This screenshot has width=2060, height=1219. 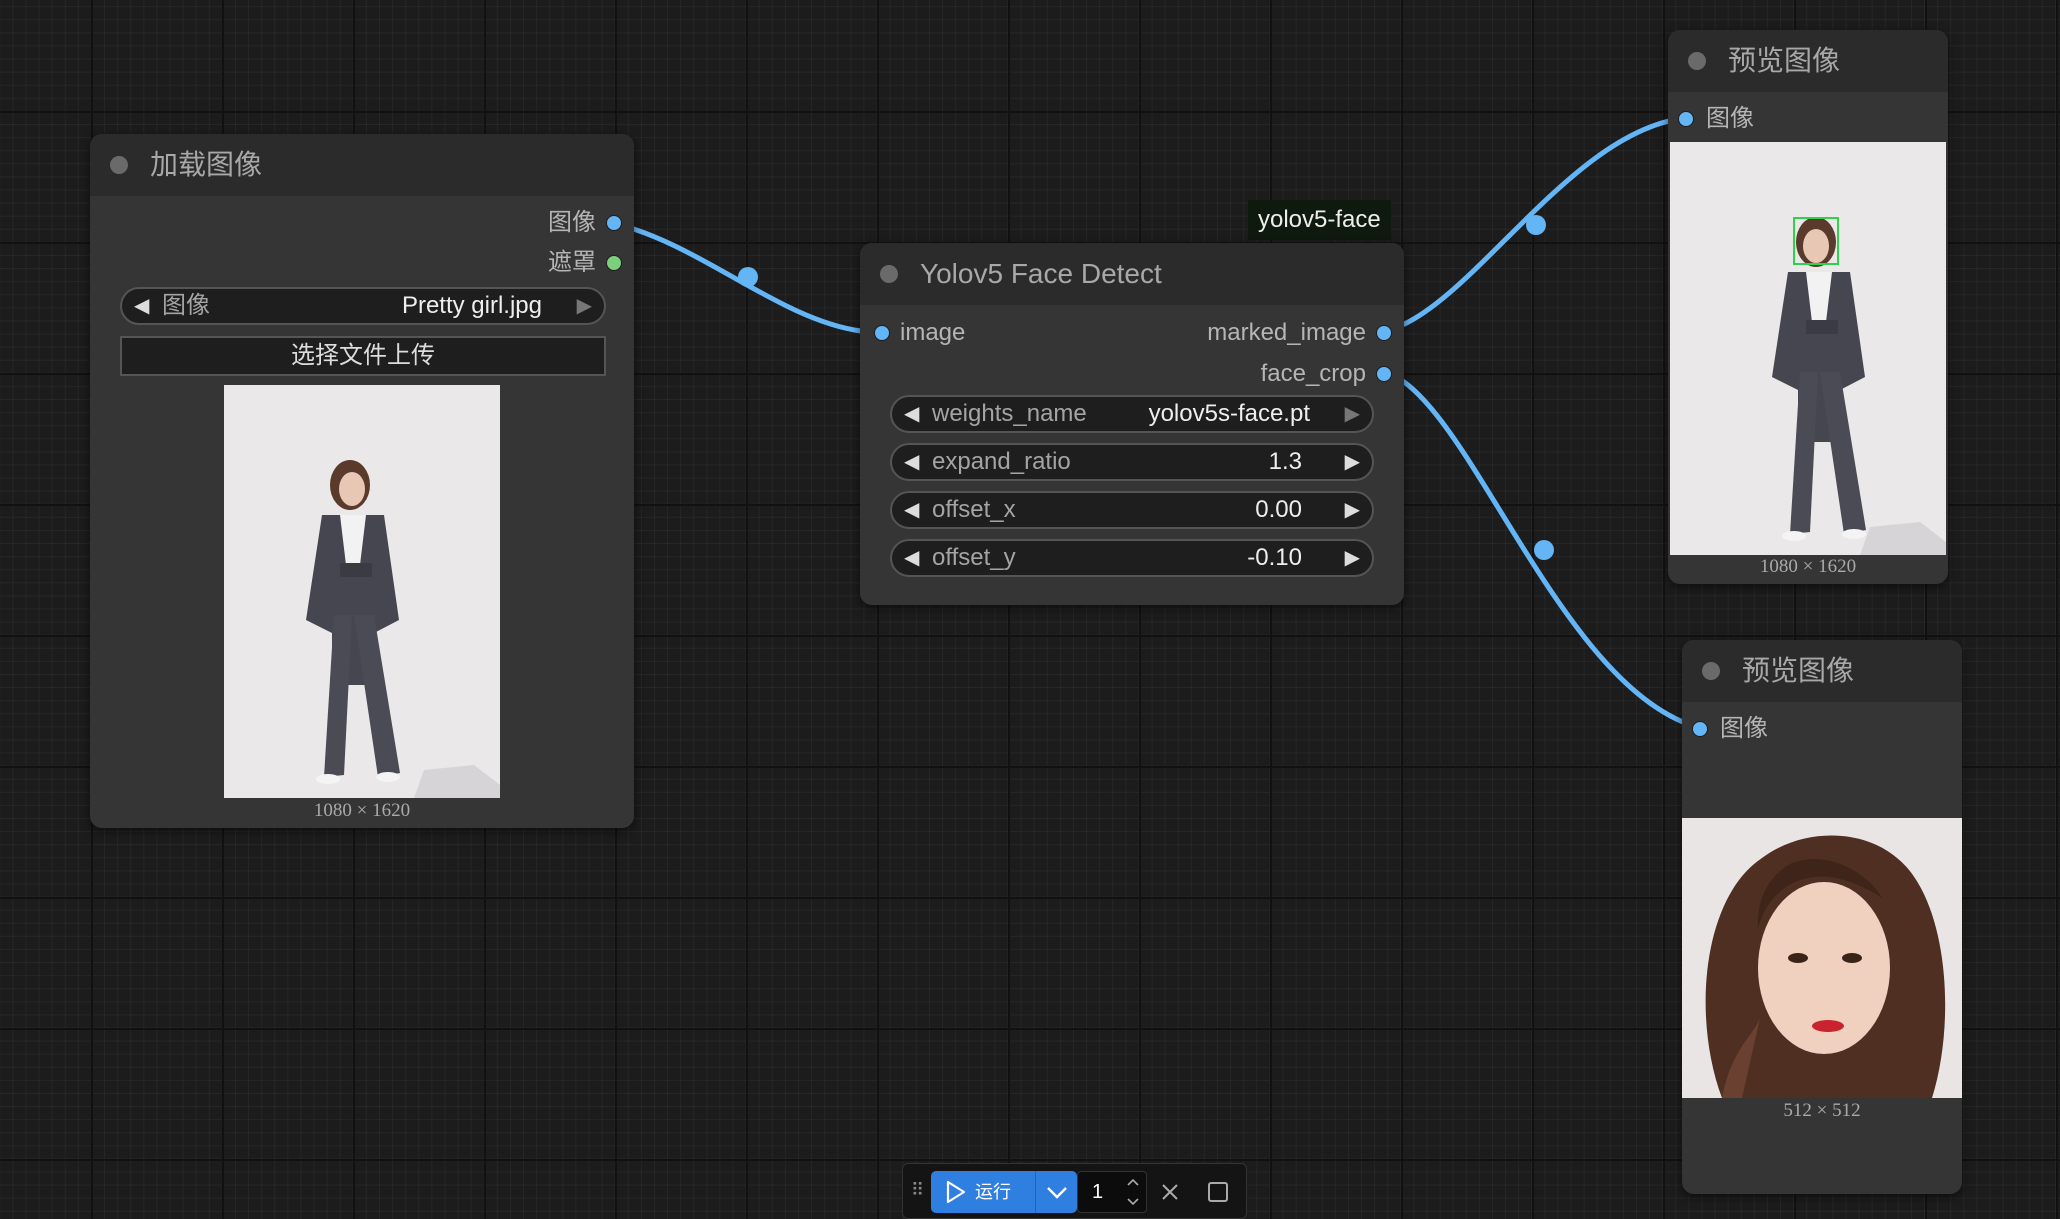 I want to click on widget-label: offset_x, so click(x=974, y=509).